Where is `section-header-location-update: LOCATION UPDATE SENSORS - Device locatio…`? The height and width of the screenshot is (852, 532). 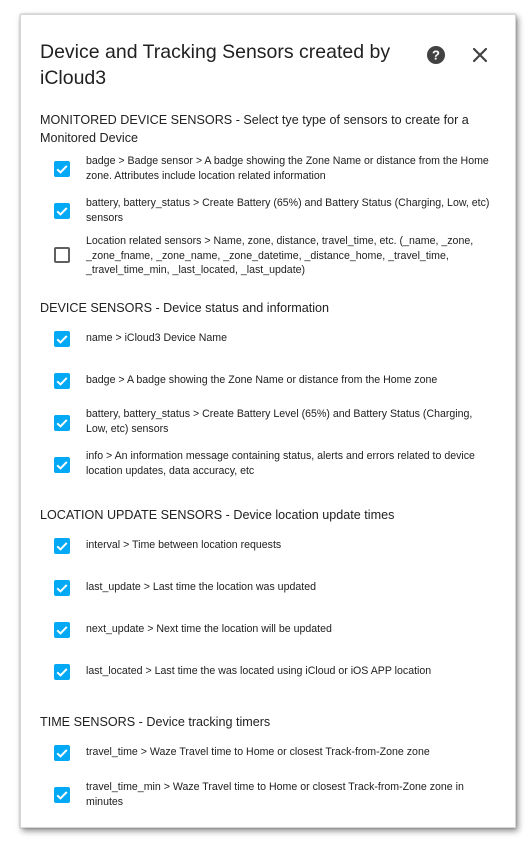
section-header-location-update: LOCATION UPDATE SENSORS - Device locatio… is located at coordinates (217, 515).